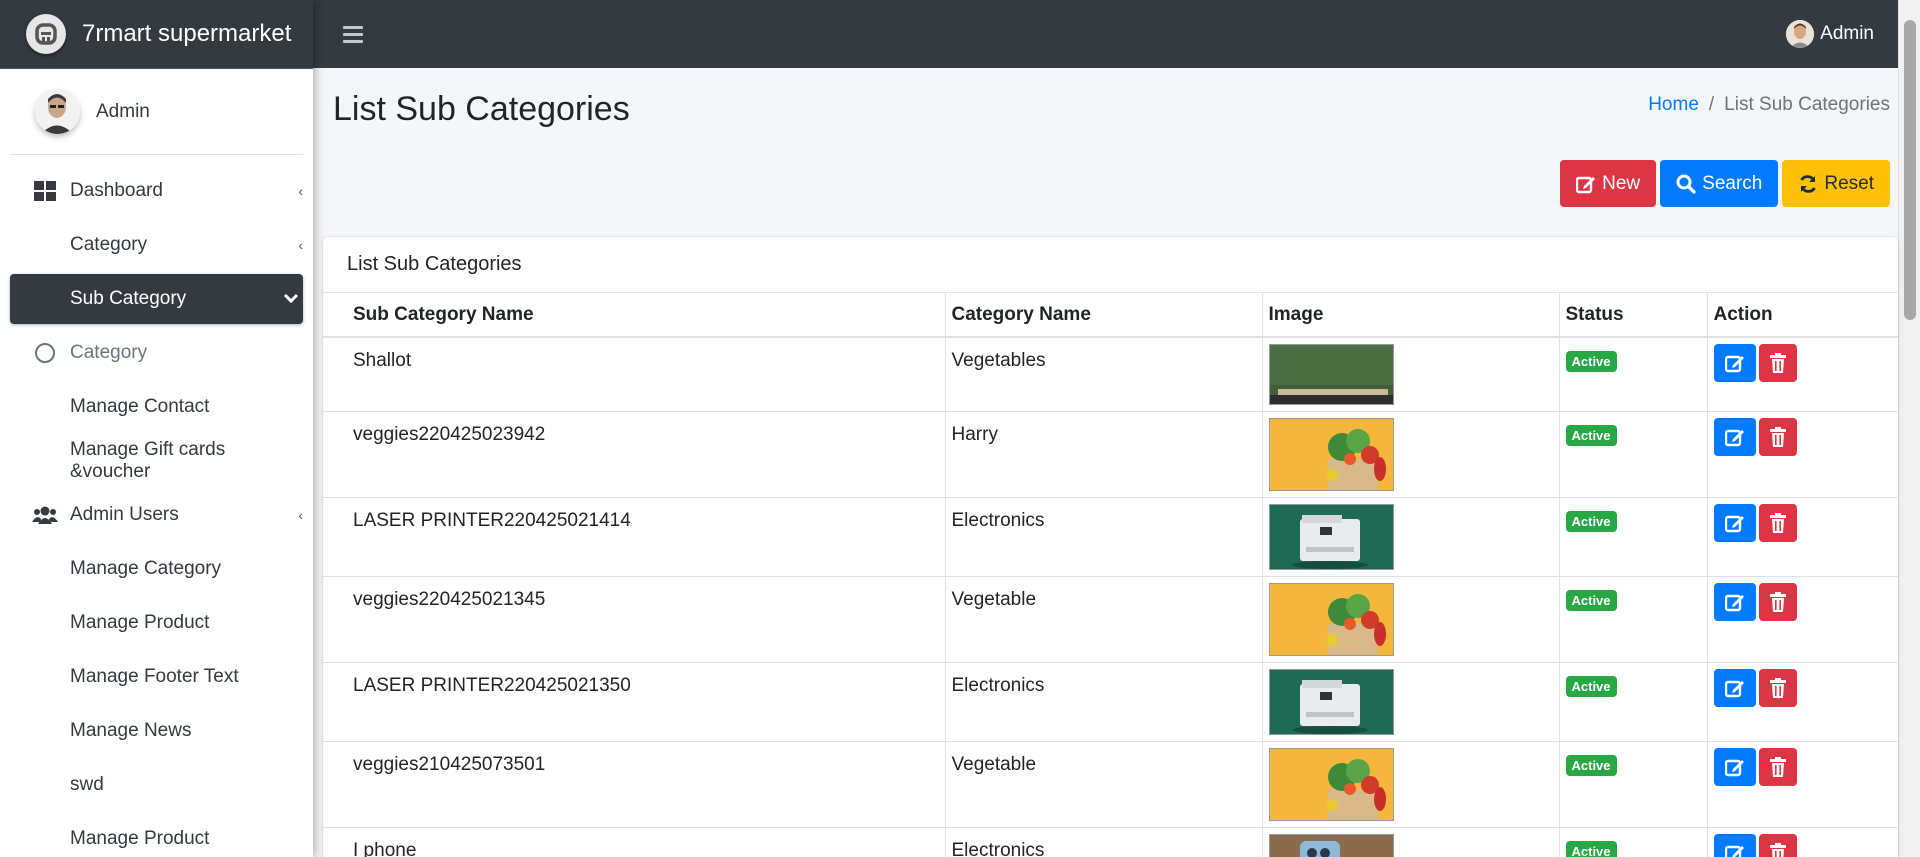 The image size is (1920, 857). Describe the element at coordinates (300, 515) in the screenshot. I see `chevron-left-icon: ‹` at that location.